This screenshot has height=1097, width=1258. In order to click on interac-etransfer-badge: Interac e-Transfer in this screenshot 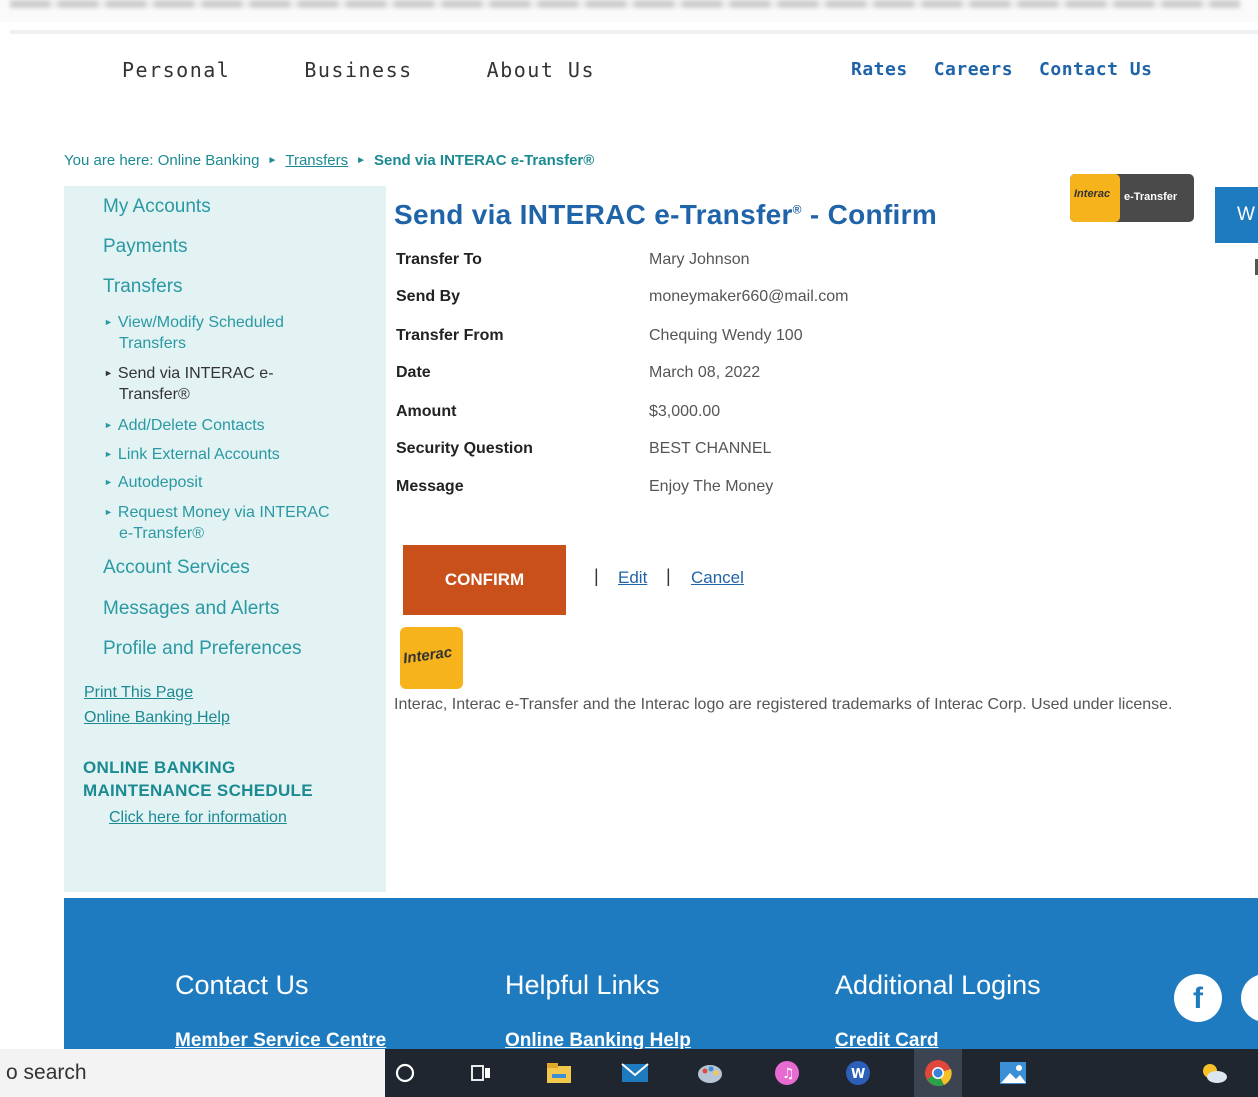, I will do `click(1132, 198)`.